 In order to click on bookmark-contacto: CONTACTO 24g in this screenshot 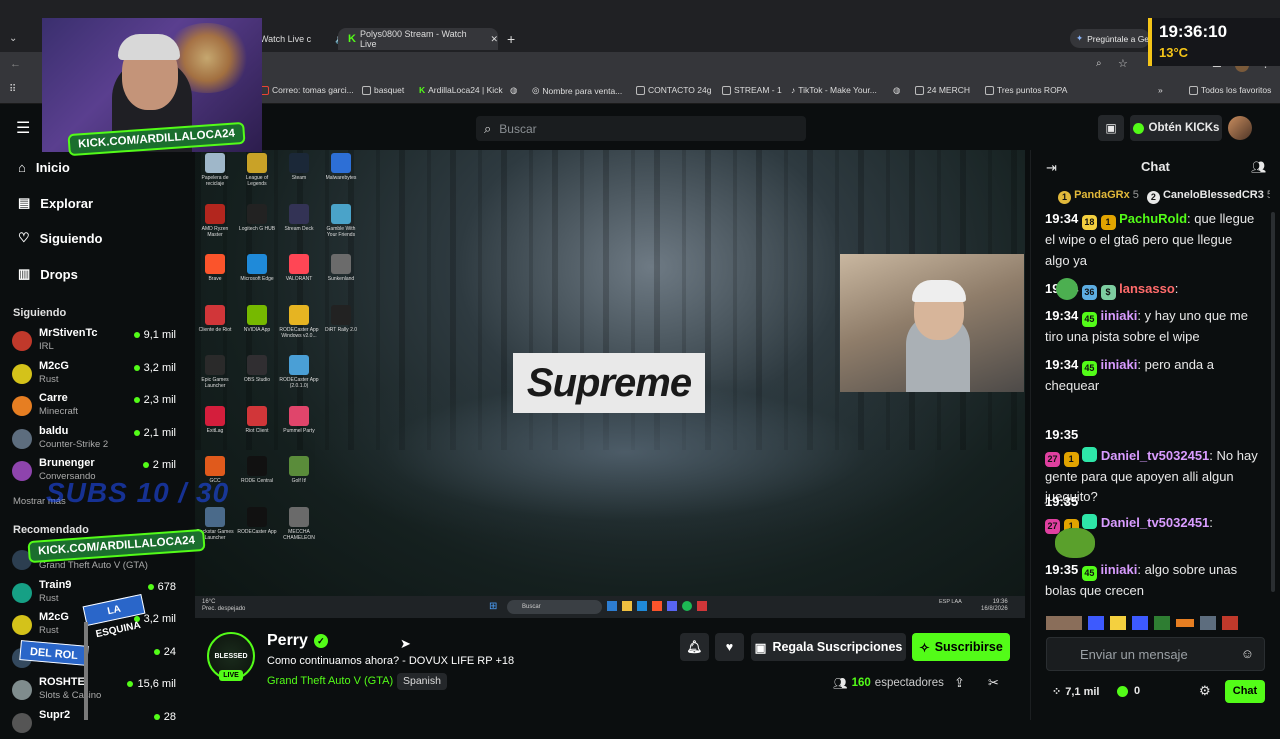, I will do `click(673, 90)`.